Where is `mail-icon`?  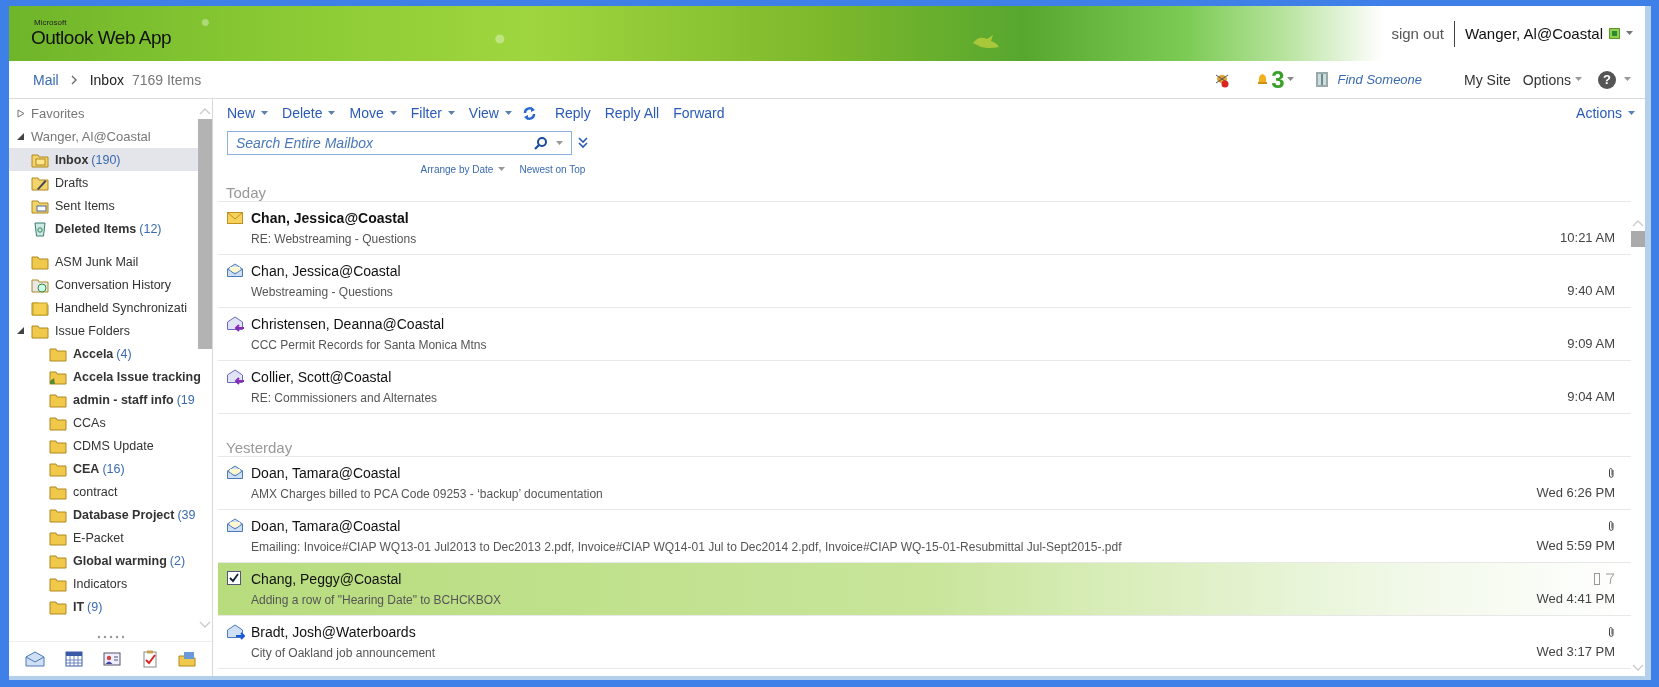 mail-icon is located at coordinates (35, 659).